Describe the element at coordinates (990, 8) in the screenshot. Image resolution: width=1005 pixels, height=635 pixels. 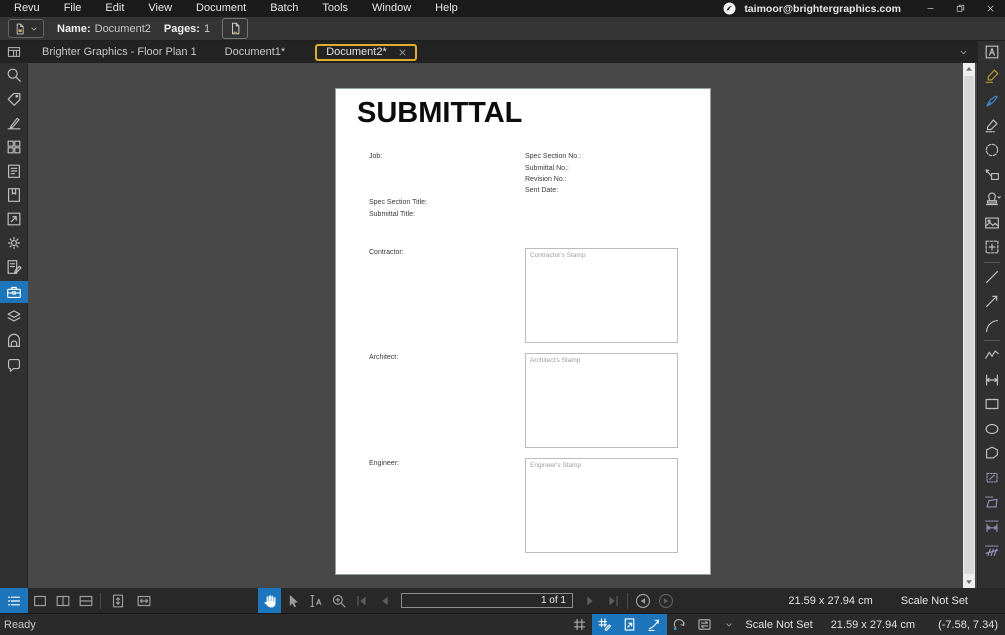
I see `close-button` at that location.